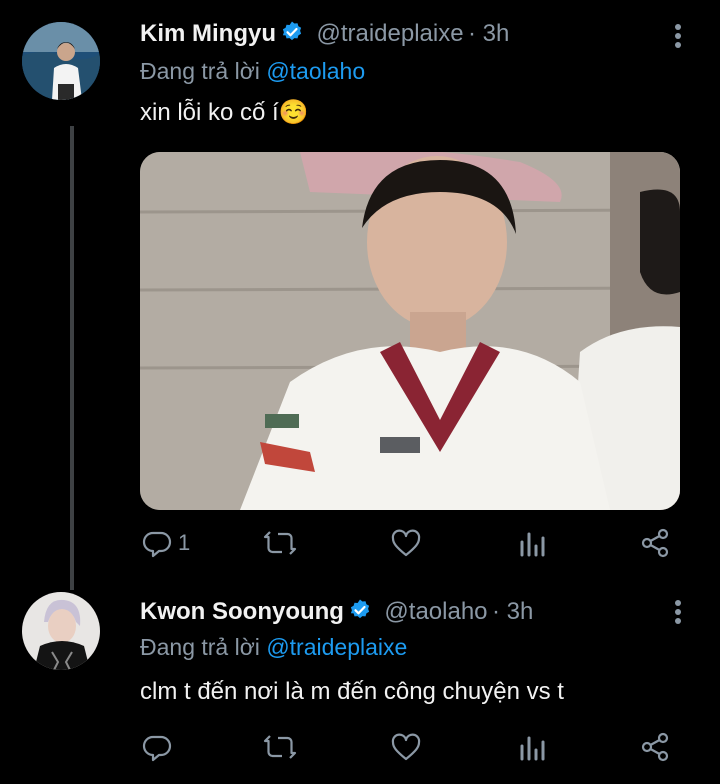 This screenshot has height=784, width=720. I want to click on tweet-2-header: Kwon Soonyoung @taolaho · 3h, so click(336, 612).